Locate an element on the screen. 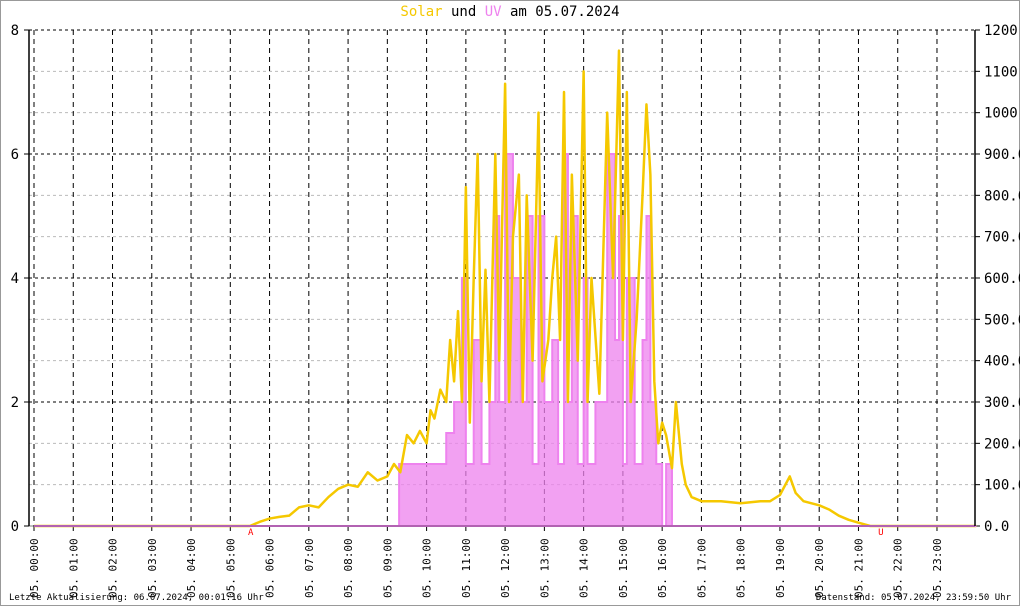  left-tick-label: 4 is located at coordinates (15, 279).